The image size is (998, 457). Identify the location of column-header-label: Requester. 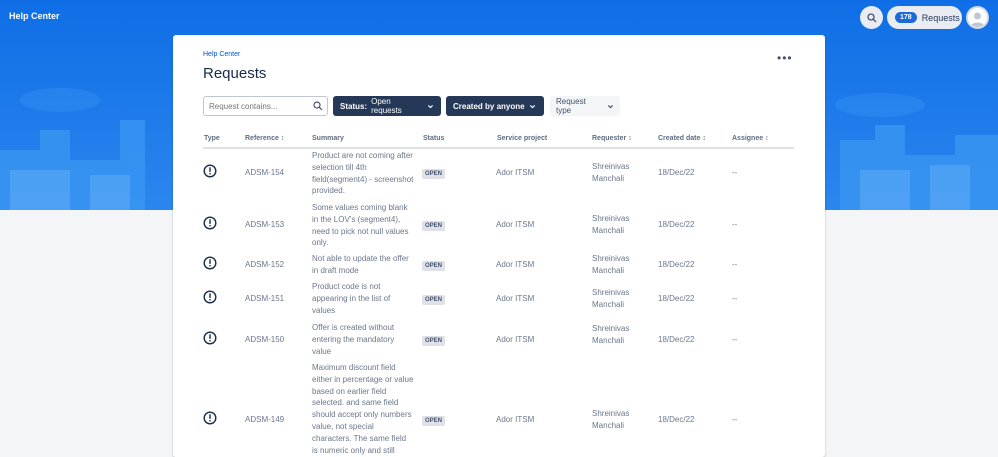
(609, 138).